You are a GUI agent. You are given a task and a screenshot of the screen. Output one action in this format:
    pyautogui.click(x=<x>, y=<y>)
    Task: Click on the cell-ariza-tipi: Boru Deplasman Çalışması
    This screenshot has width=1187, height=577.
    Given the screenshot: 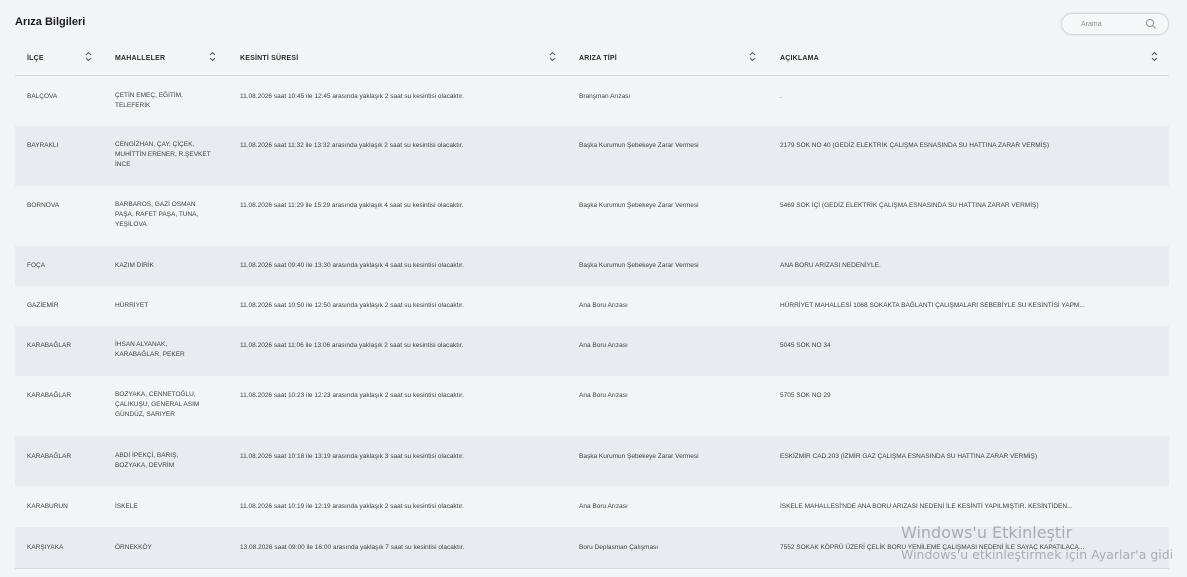 What is the action you would take?
    pyautogui.click(x=619, y=547)
    